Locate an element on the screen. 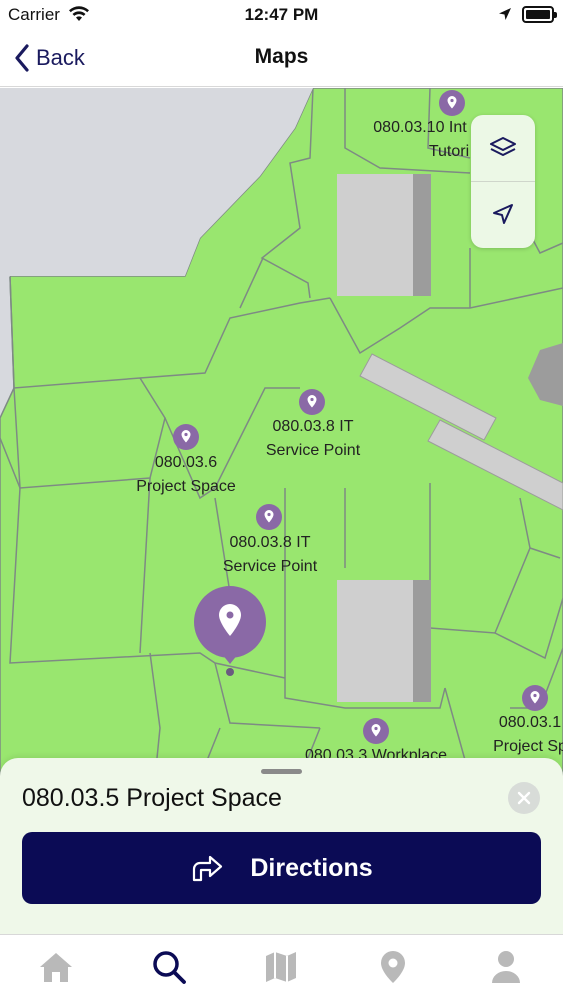  layers-button is located at coordinates (503, 148).